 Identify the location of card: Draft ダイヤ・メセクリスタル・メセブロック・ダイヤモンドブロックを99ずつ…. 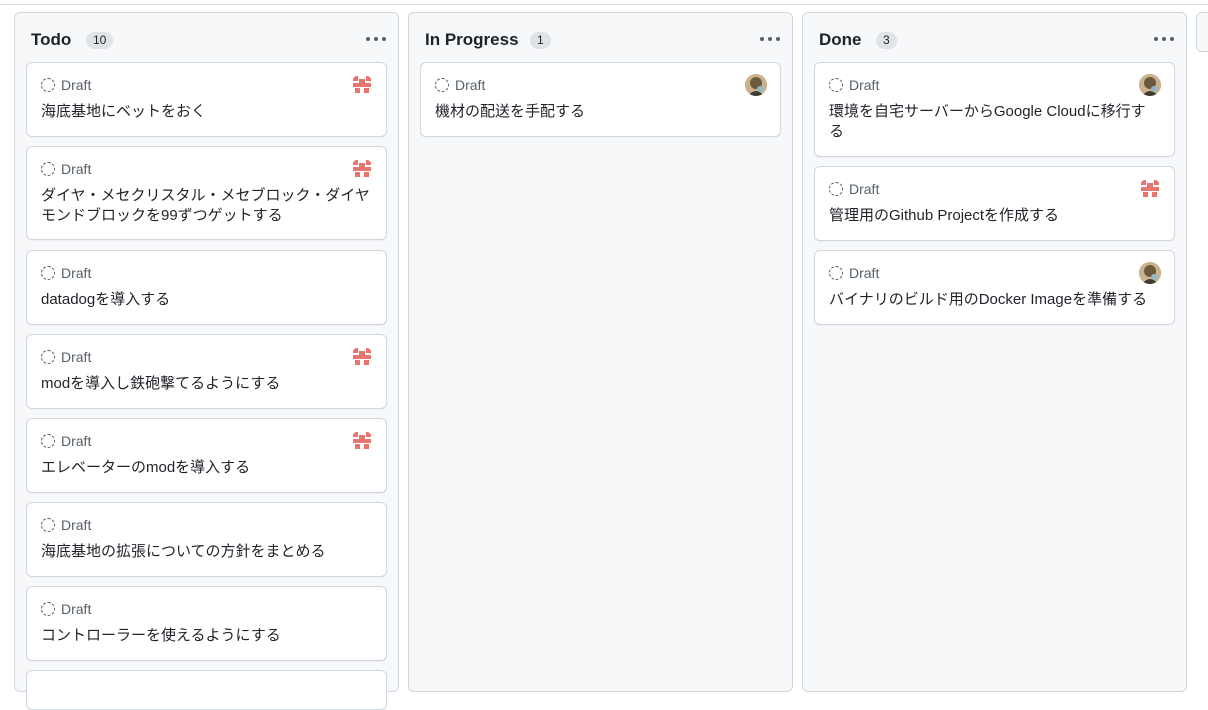
(206, 193).